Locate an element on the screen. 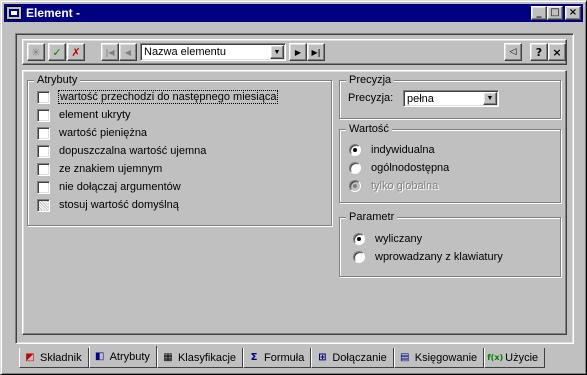 The image size is (587, 375). toolbar: ✳ ✓ ✗ |◀ ◀ Nazwa elementu ▼ ▶ ▶| ◁ ? × is located at coordinates (294, 52).